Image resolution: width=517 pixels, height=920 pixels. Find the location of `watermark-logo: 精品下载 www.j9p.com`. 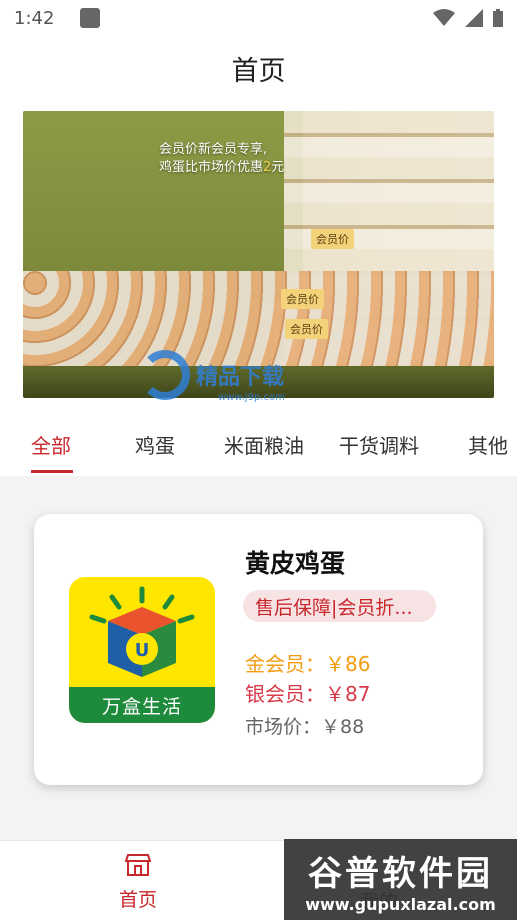

watermark-logo: 精品下载 www.j9p.com is located at coordinates (212, 376).